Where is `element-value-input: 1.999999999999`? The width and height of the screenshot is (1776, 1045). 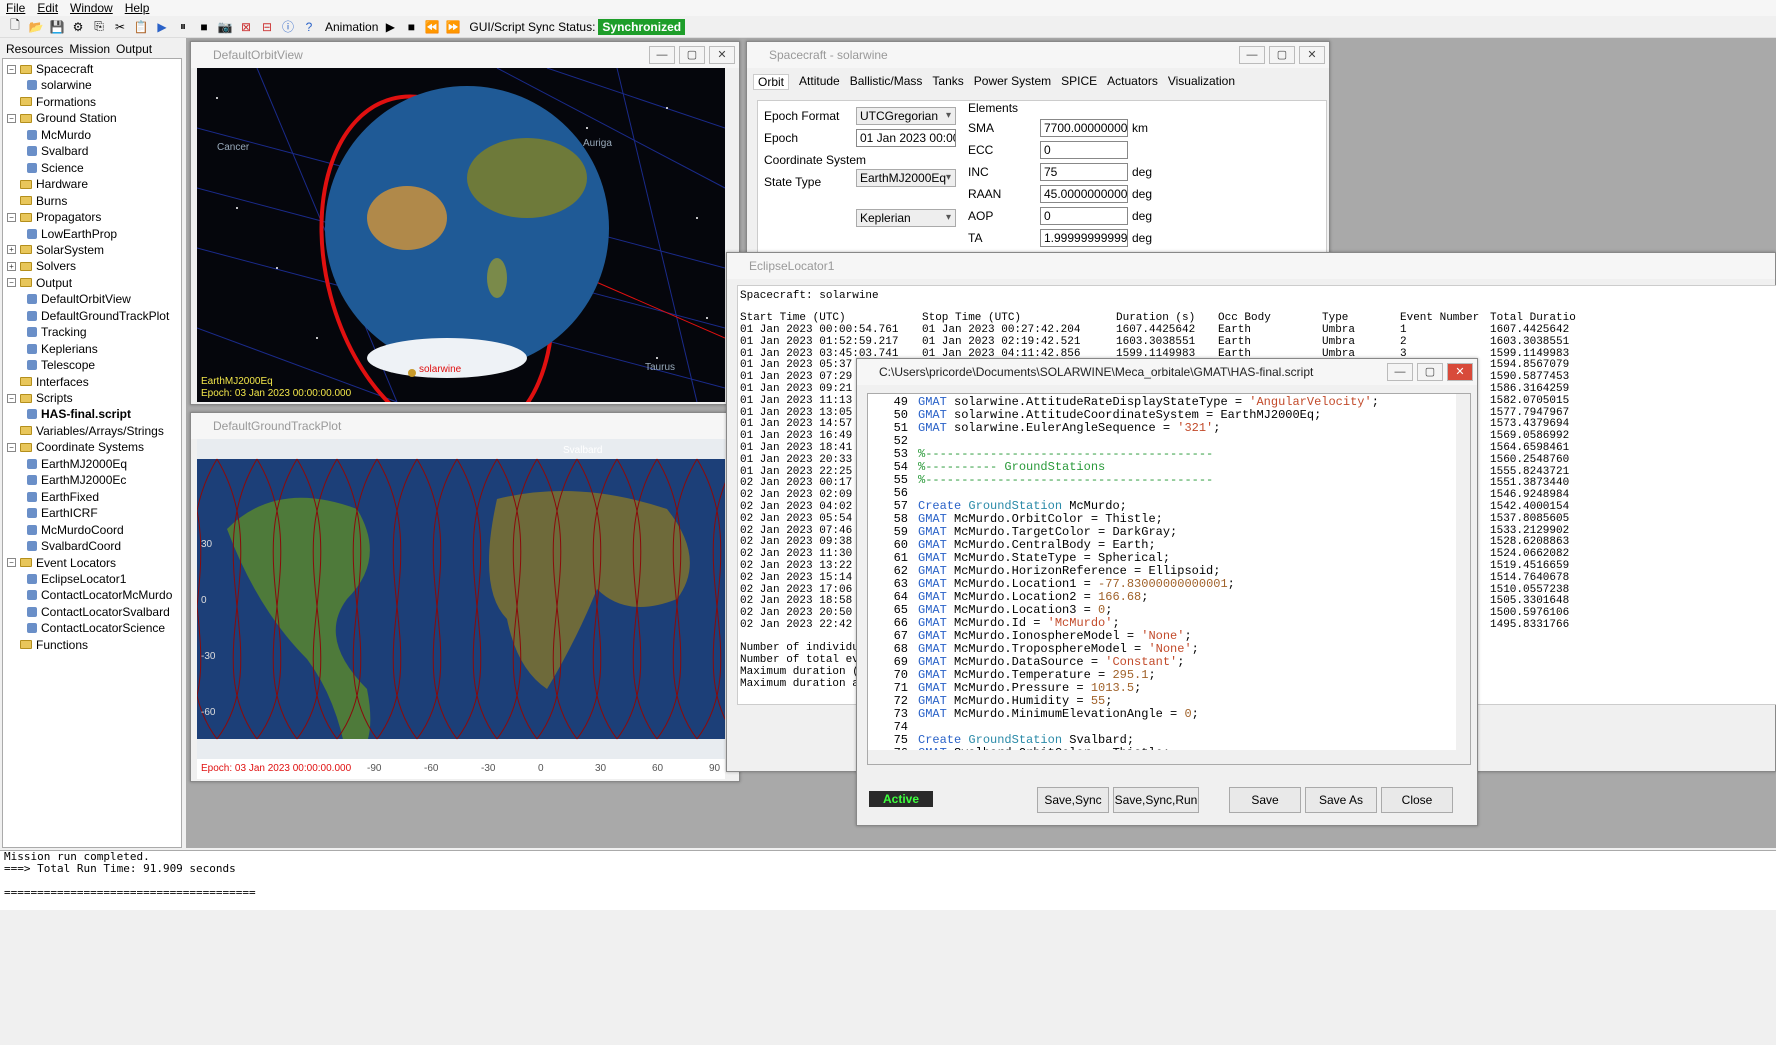 element-value-input: 1.999999999999 is located at coordinates (1084, 238).